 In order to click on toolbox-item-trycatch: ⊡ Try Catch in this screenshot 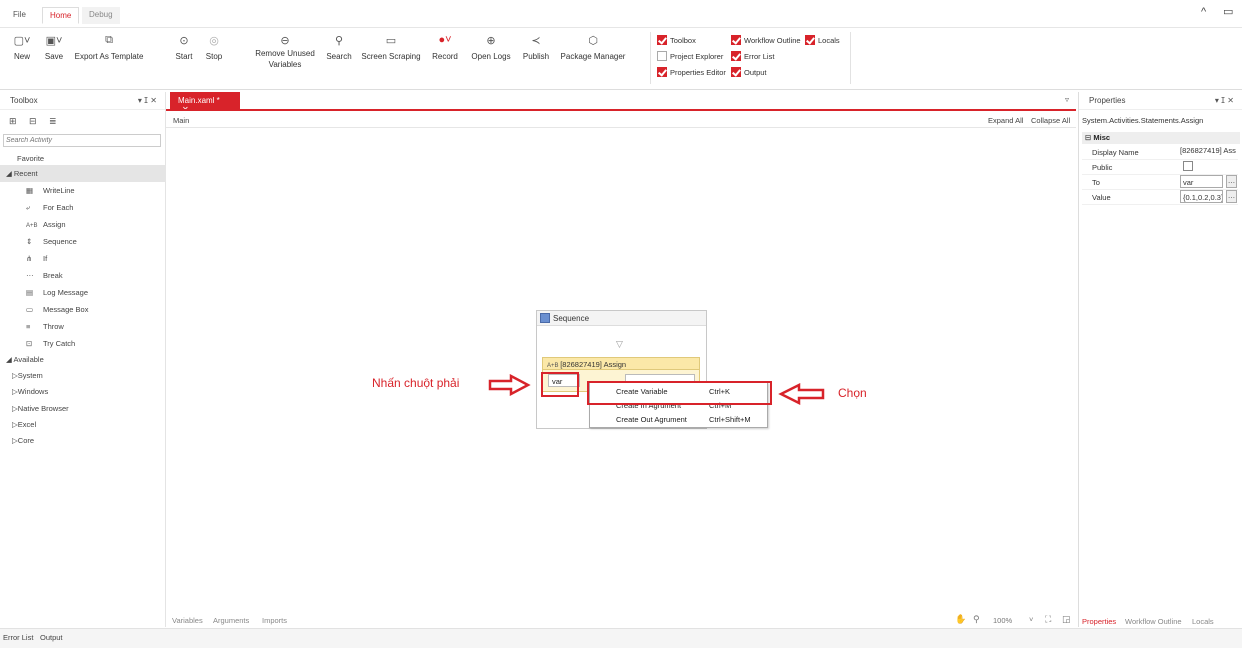, I will do `click(83, 343)`.